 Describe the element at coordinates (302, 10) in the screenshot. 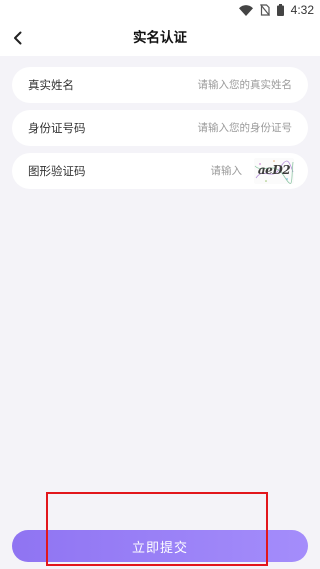

I see `status-time: 4:32` at that location.